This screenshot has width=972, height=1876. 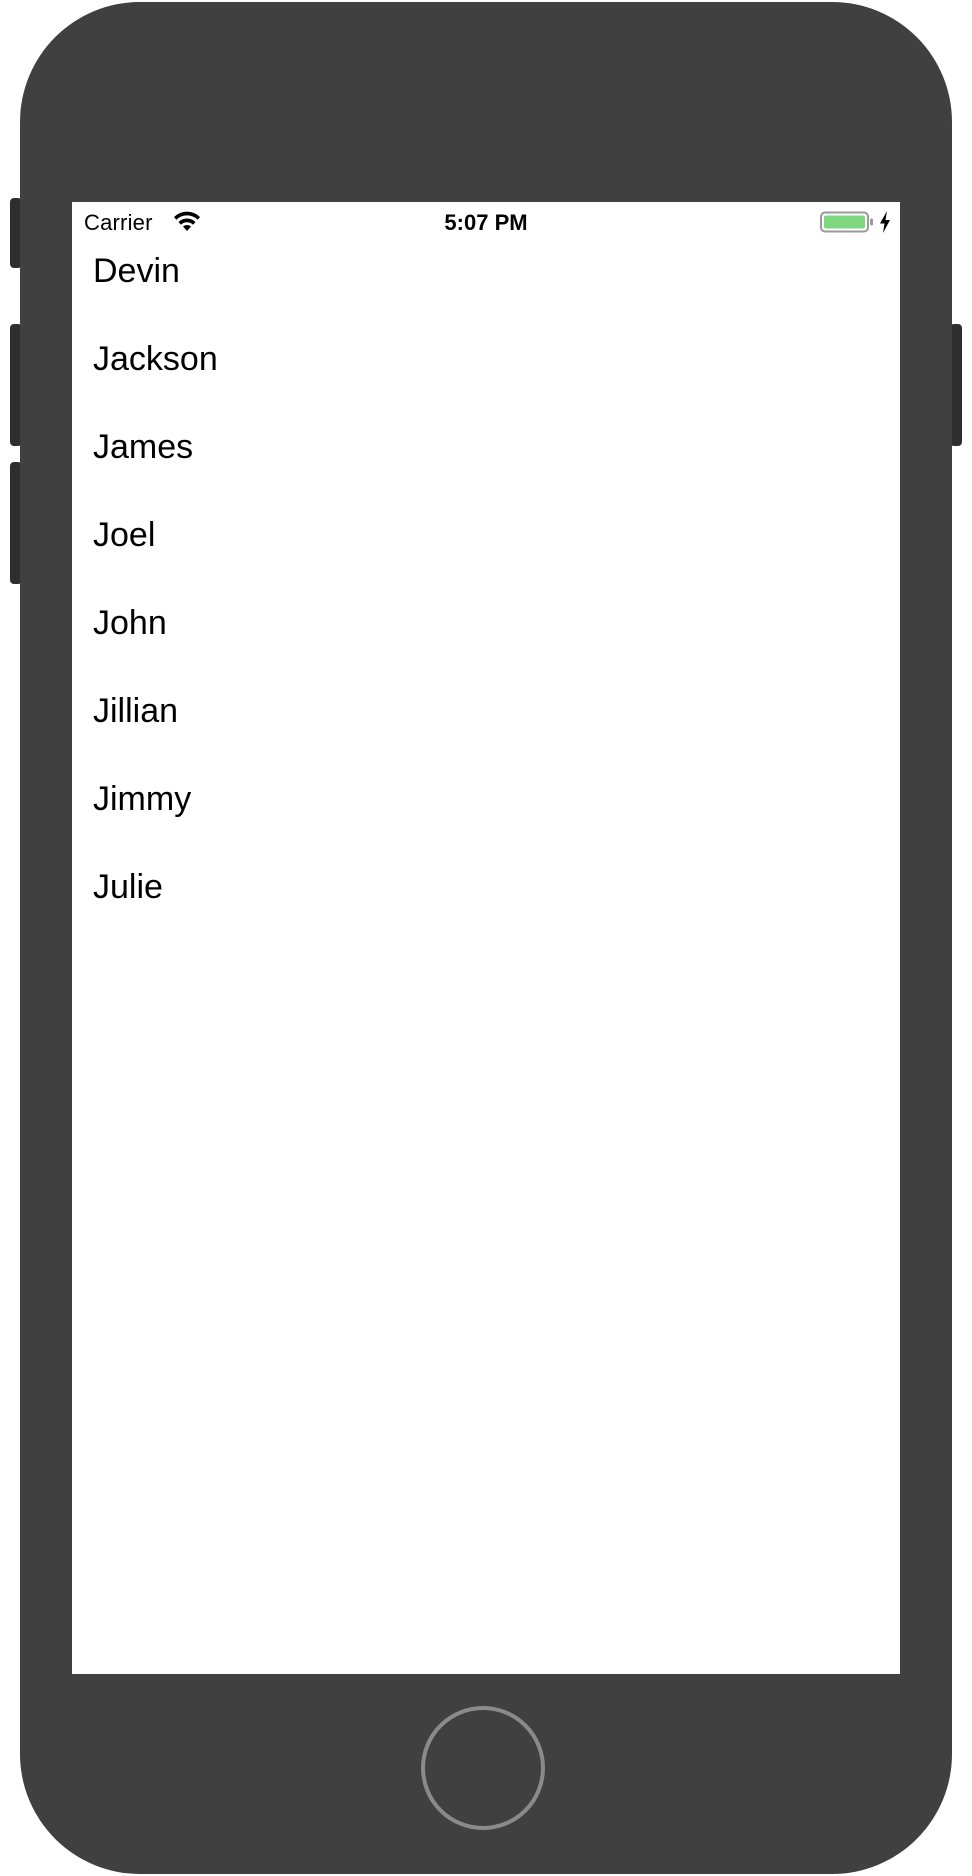 I want to click on list-item-label: Jillian, so click(x=136, y=711).